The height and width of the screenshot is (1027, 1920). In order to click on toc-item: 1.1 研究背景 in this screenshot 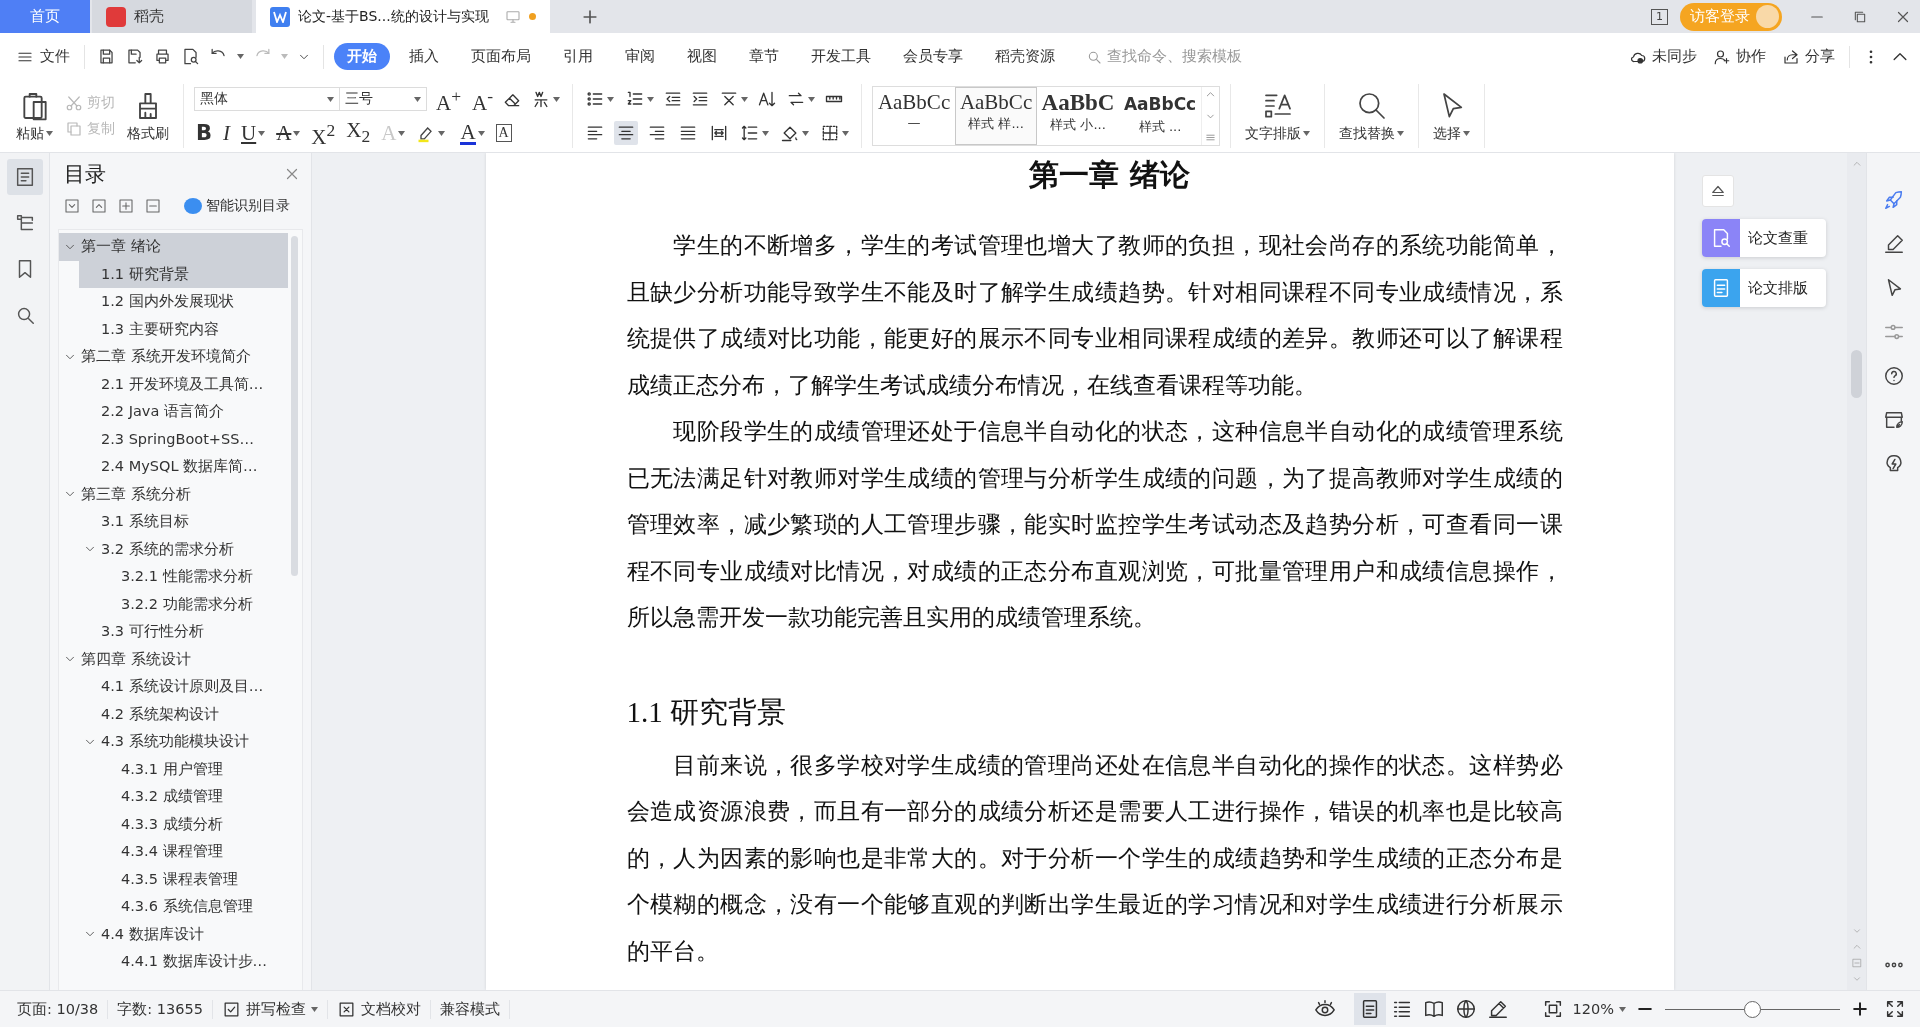, I will do `click(183, 274)`.